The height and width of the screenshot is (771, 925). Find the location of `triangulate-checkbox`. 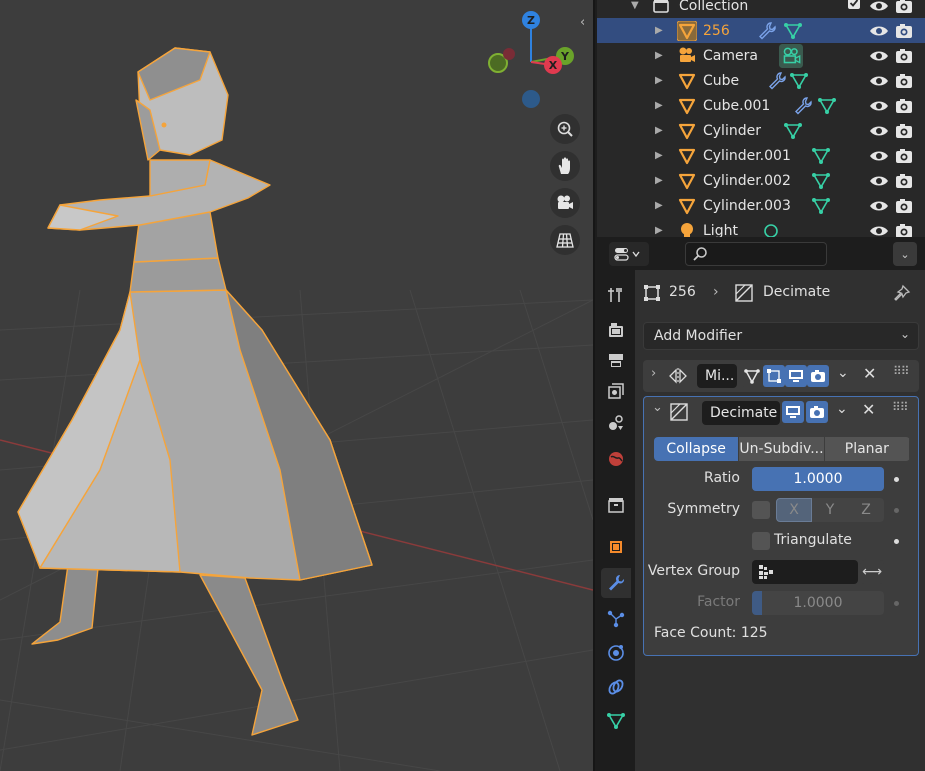

triangulate-checkbox is located at coordinates (761, 541).